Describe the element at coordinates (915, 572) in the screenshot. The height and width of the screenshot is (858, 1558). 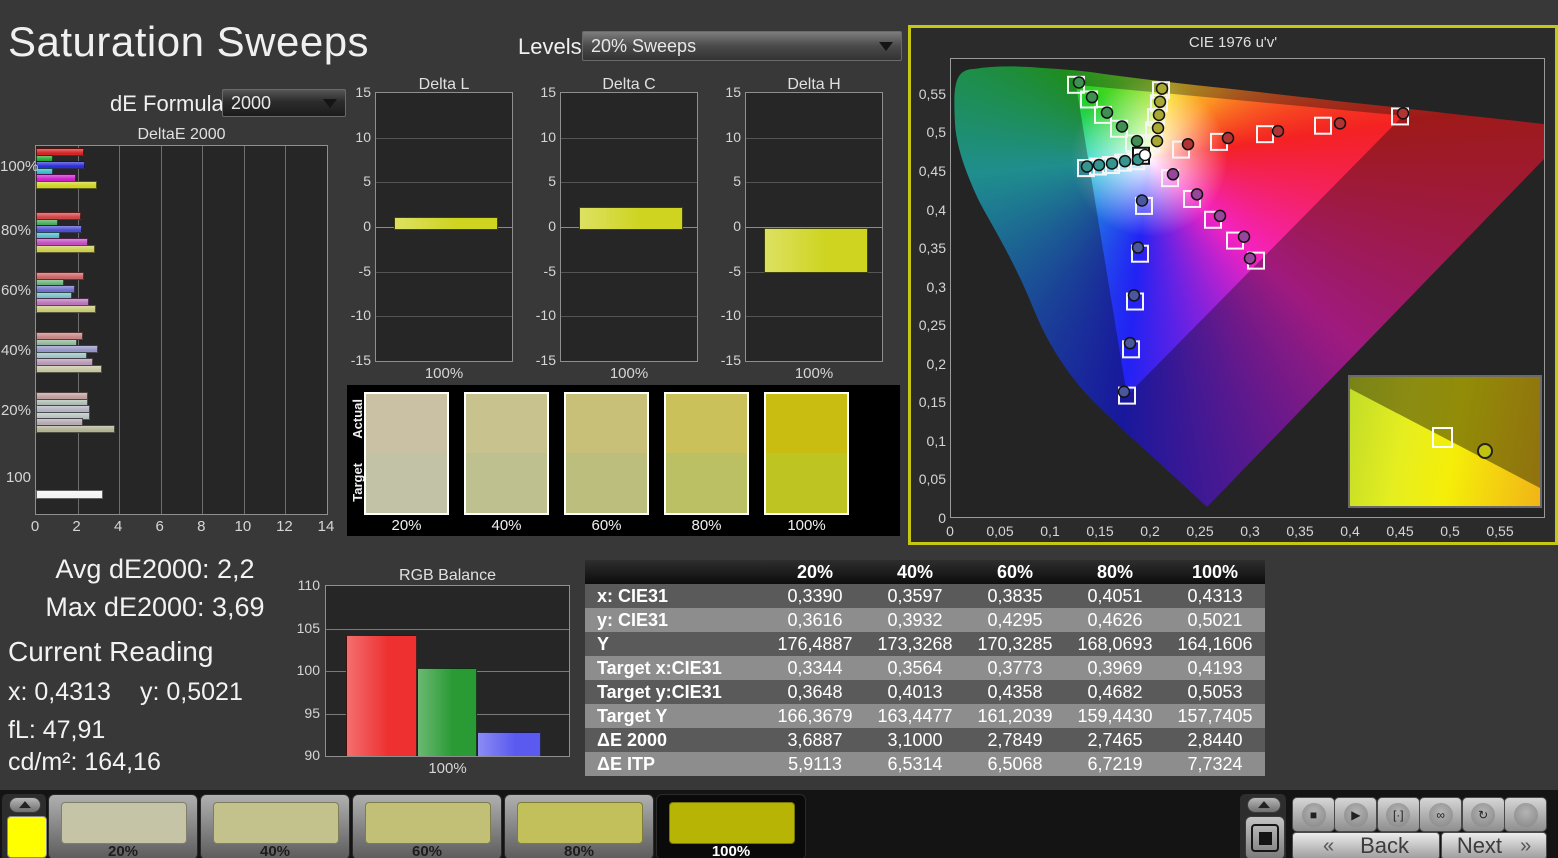
I see `table-column-header: 40%` at that location.